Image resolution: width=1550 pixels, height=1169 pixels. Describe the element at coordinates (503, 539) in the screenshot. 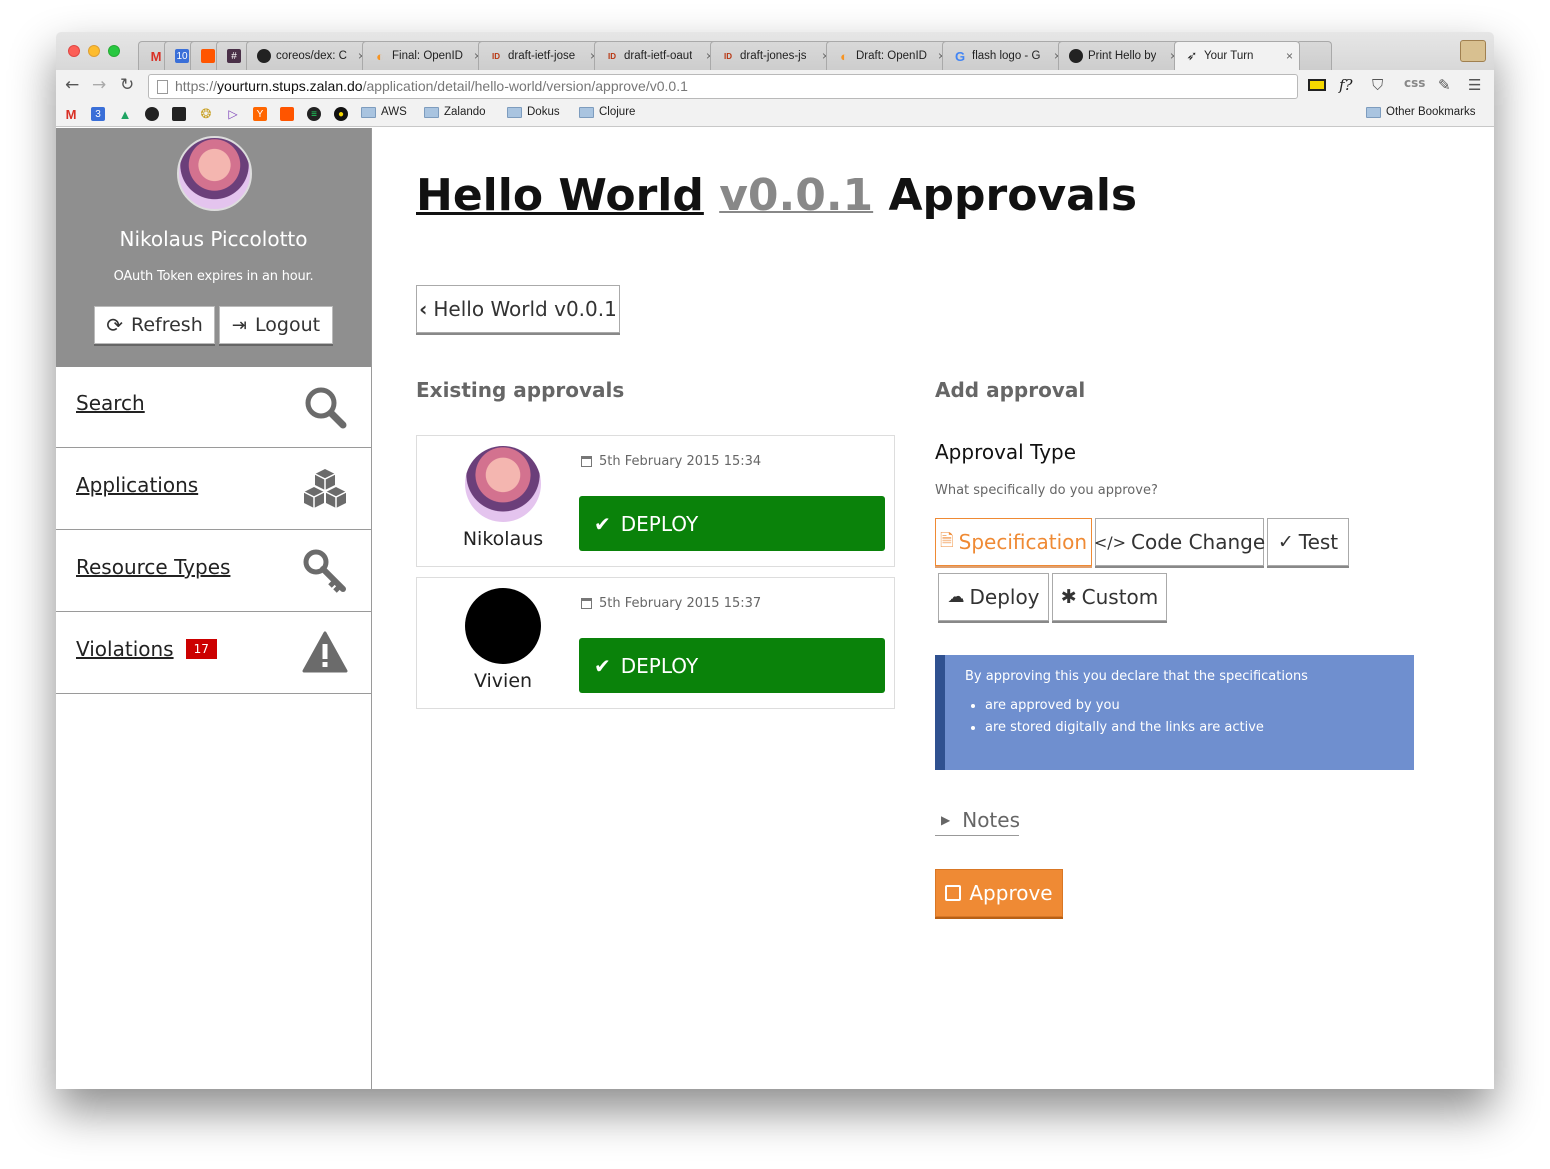

I see `approver-name: Nikolaus` at that location.